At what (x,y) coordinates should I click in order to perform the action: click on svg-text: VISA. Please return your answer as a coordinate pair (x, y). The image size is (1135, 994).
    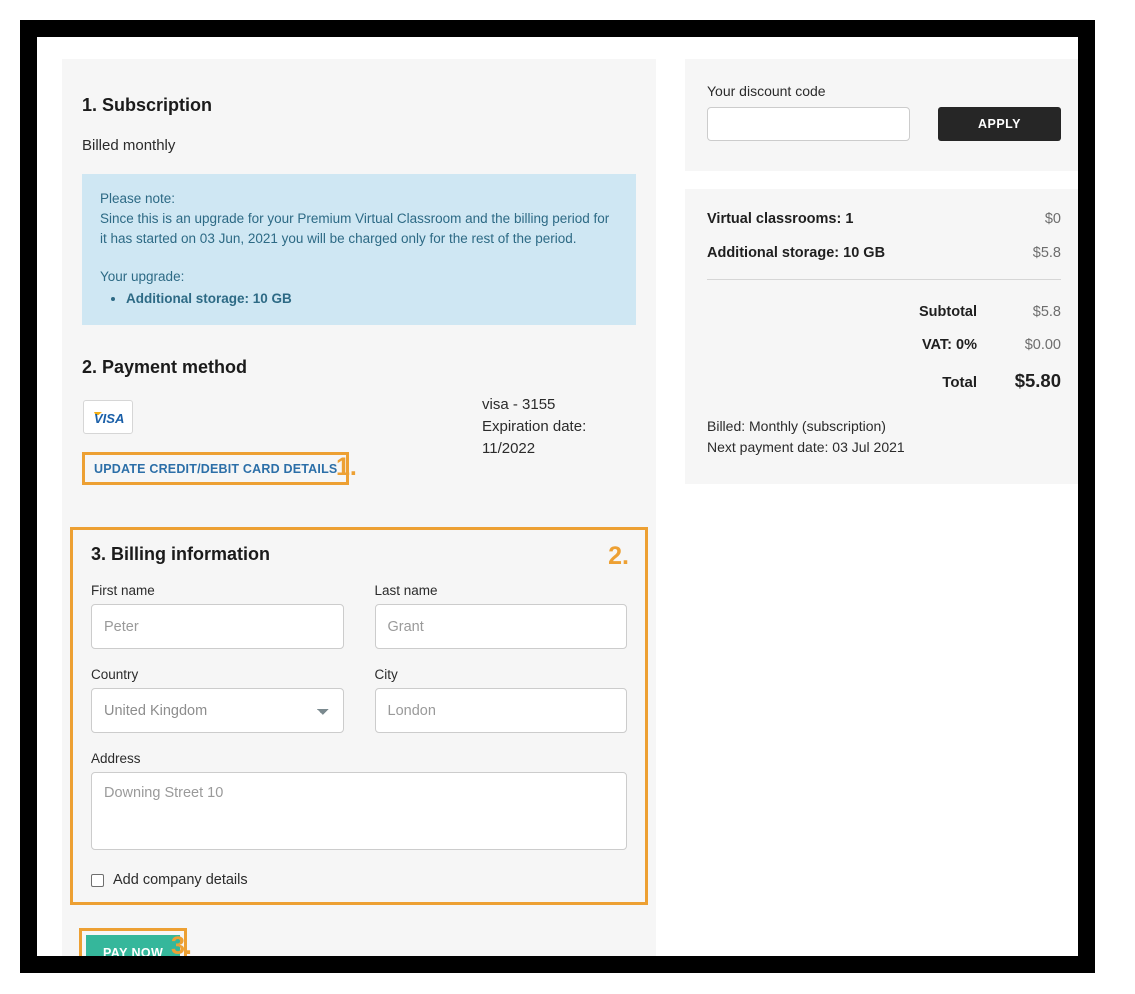
    Looking at the image, I should click on (109, 418).